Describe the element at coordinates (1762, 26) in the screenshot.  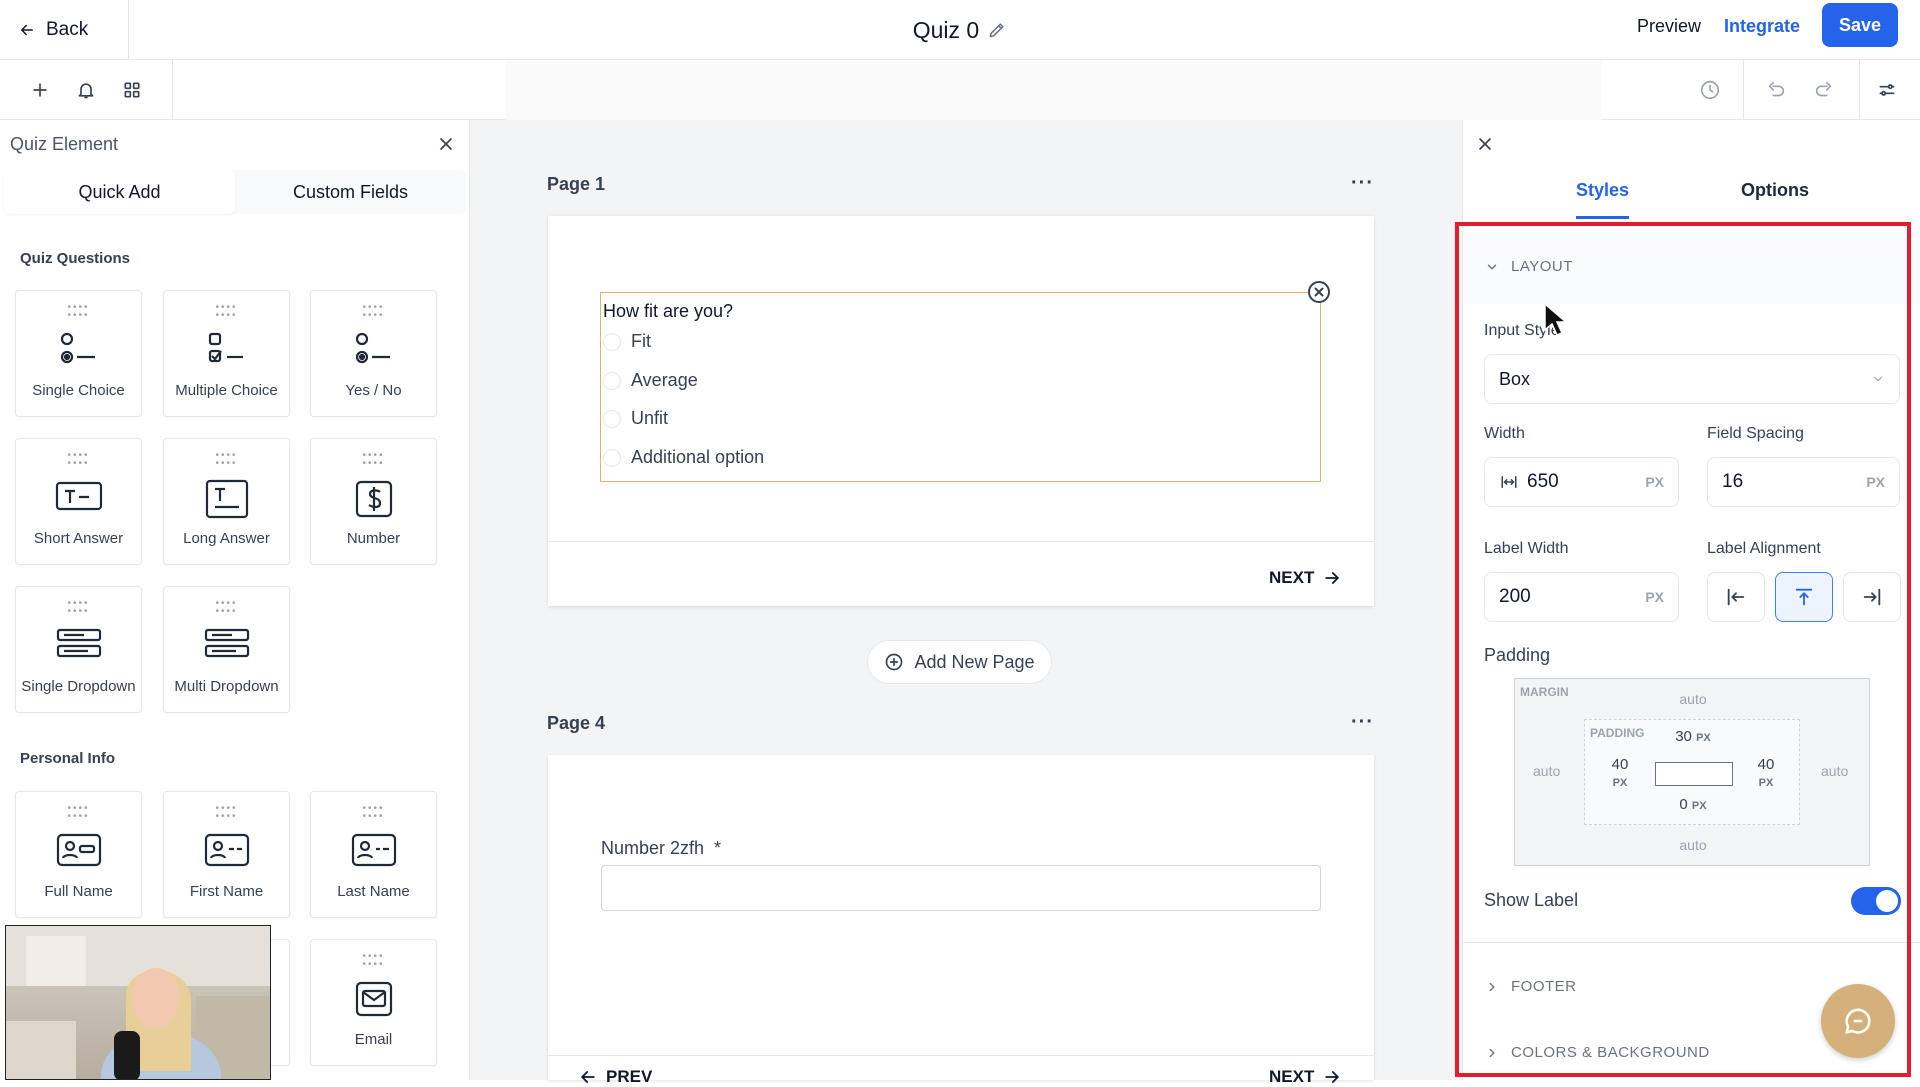
I see `integrate-button: Integrate` at that location.